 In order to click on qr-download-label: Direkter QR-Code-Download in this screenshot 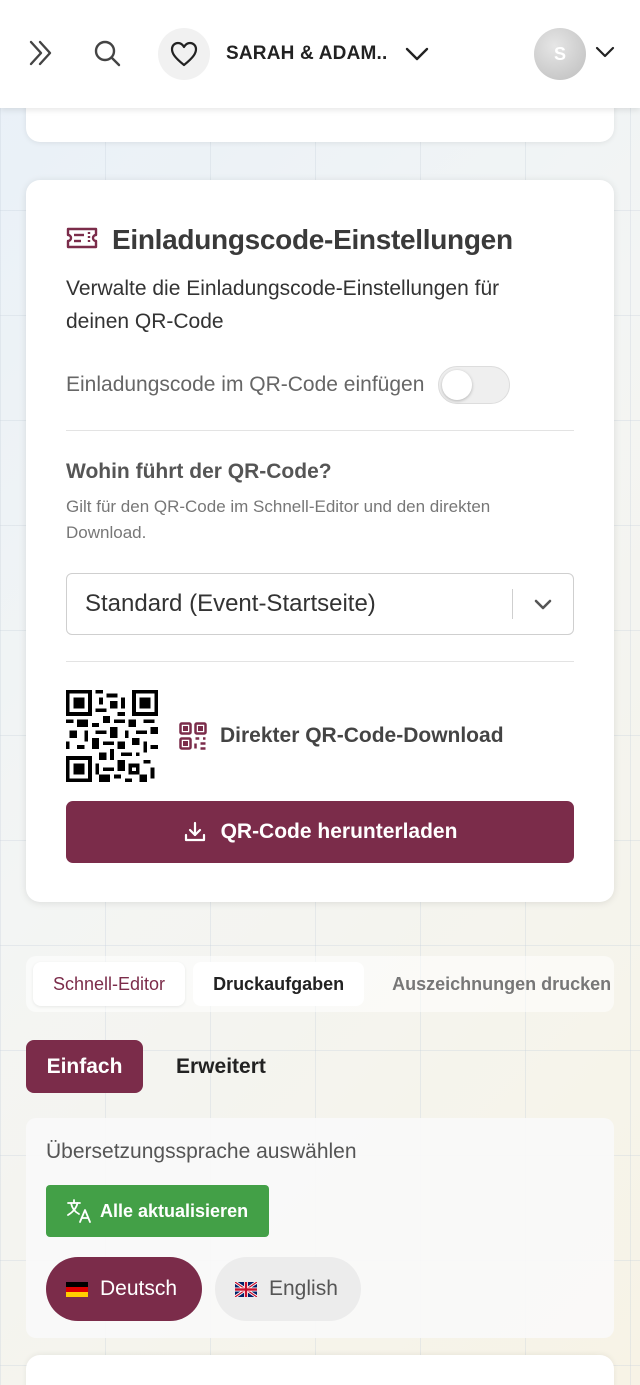, I will do `click(362, 735)`.